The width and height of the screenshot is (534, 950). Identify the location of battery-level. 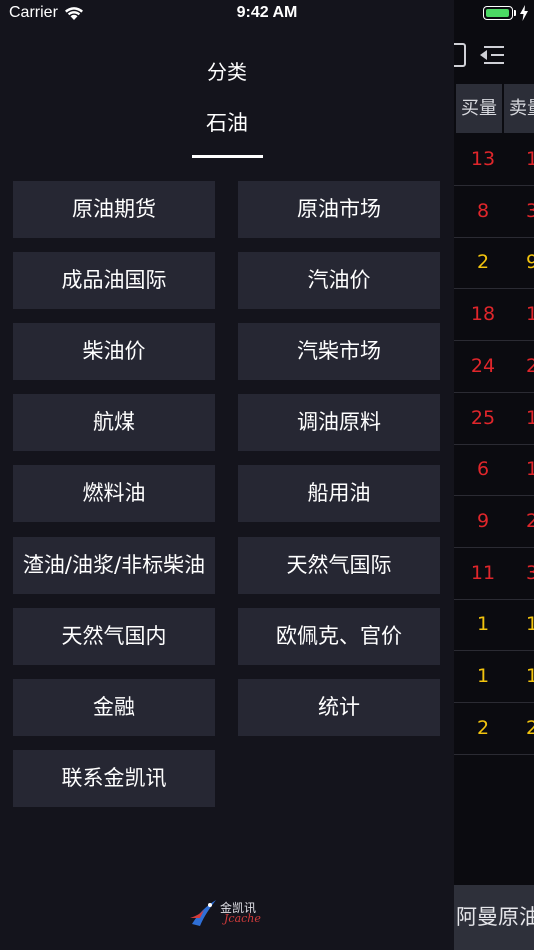
(497, 13).